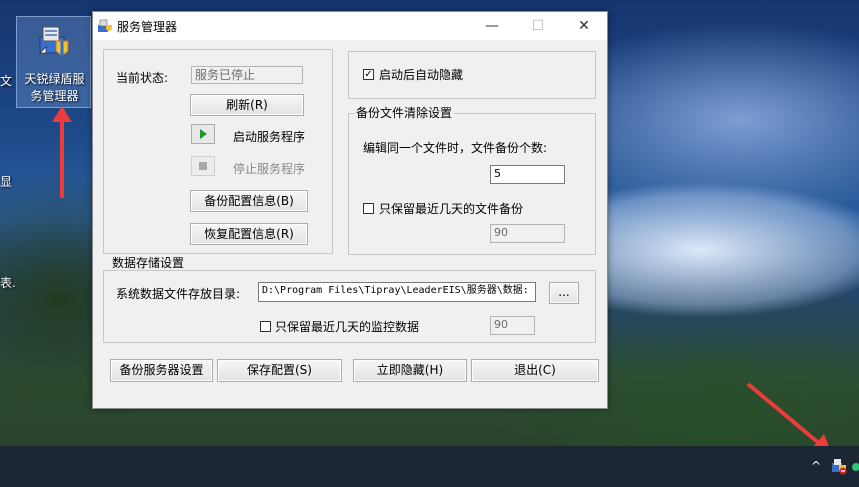 This screenshot has width=859, height=487. What do you see at coordinates (269, 169) in the screenshot?
I see `stop-service-label: 停止服务程序` at bounding box center [269, 169].